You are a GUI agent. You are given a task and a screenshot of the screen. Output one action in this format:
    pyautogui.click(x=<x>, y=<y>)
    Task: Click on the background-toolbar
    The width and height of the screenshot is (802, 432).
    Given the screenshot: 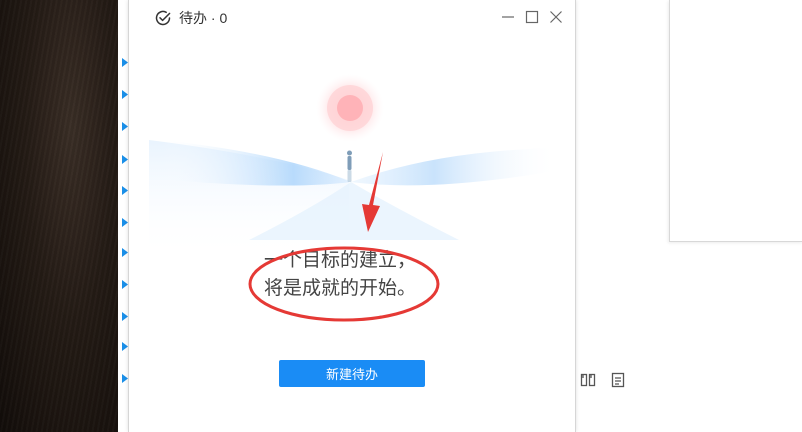 What is the action you would take?
    pyautogui.click(x=603, y=382)
    